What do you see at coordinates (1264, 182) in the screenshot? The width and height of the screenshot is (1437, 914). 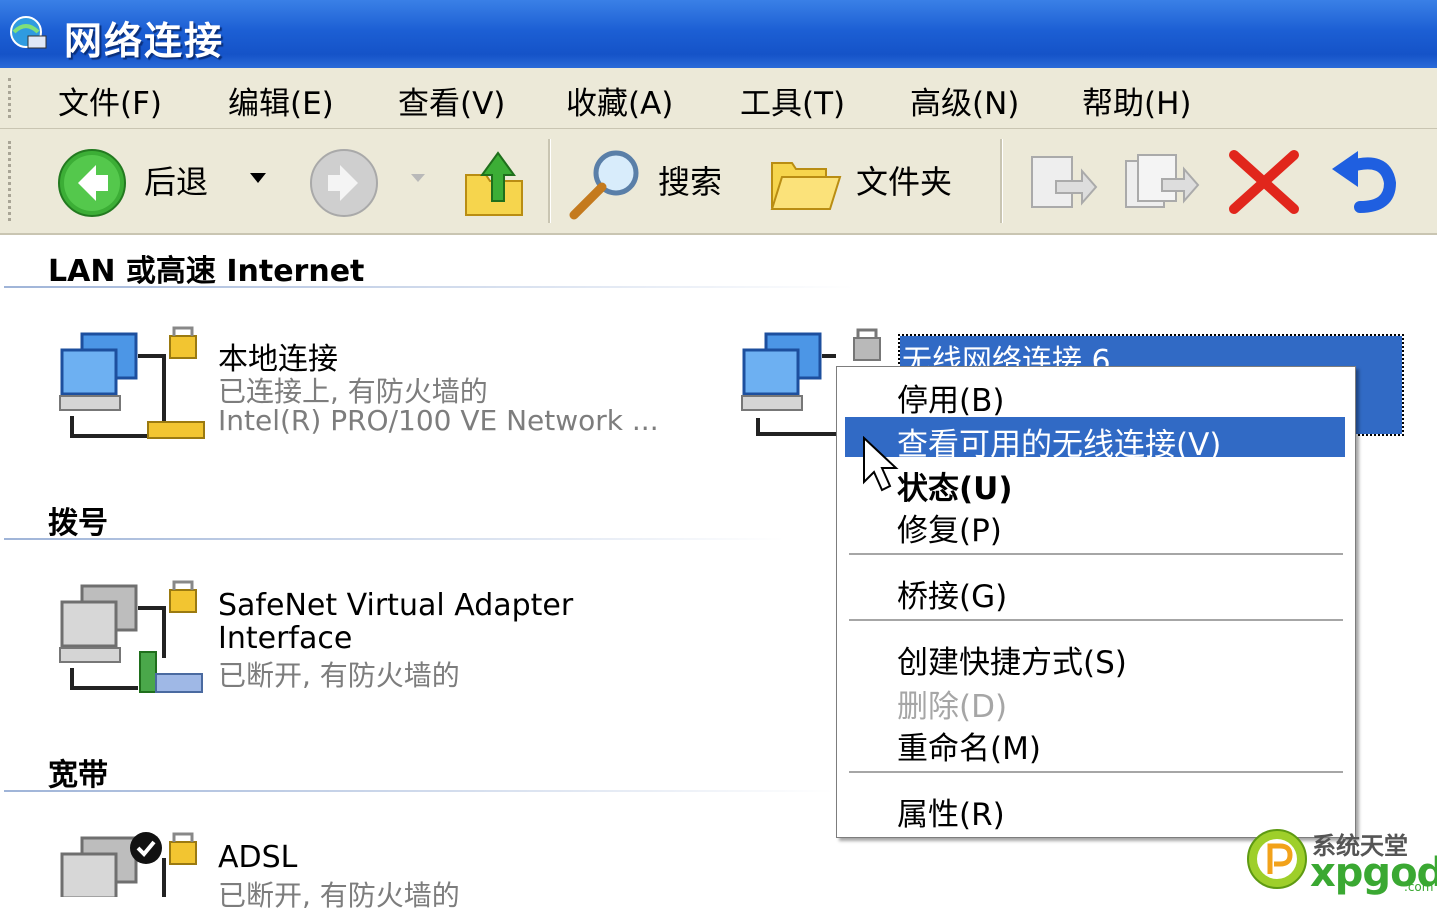 I see `delete-icon` at bounding box center [1264, 182].